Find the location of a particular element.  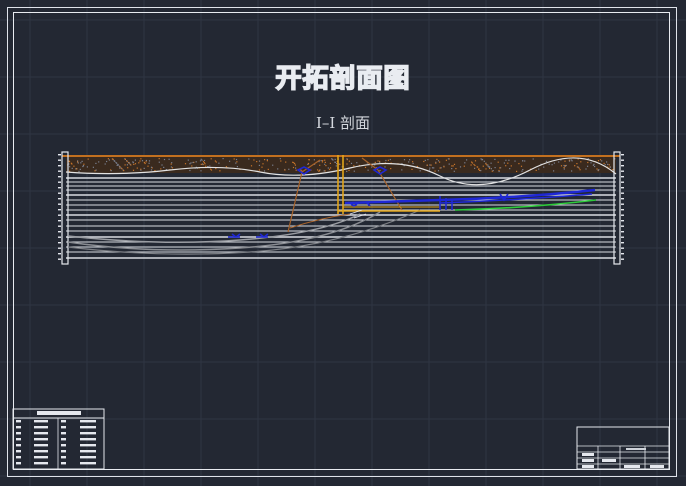

drawing-title: 开拓剖面图 is located at coordinates (343, 79).